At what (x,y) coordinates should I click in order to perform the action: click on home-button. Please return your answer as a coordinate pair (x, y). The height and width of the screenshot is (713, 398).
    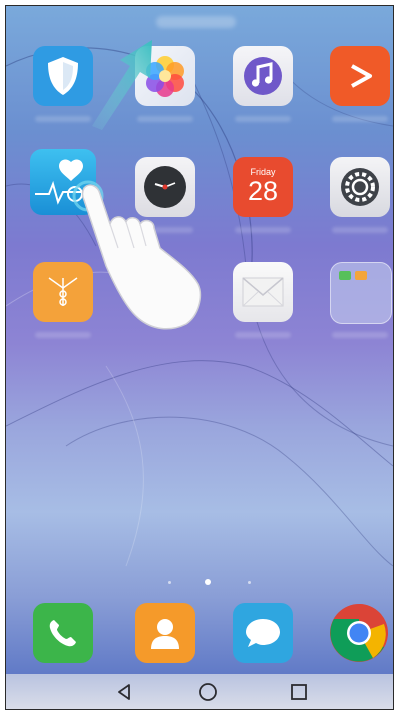
    Looking at the image, I should click on (208, 692).